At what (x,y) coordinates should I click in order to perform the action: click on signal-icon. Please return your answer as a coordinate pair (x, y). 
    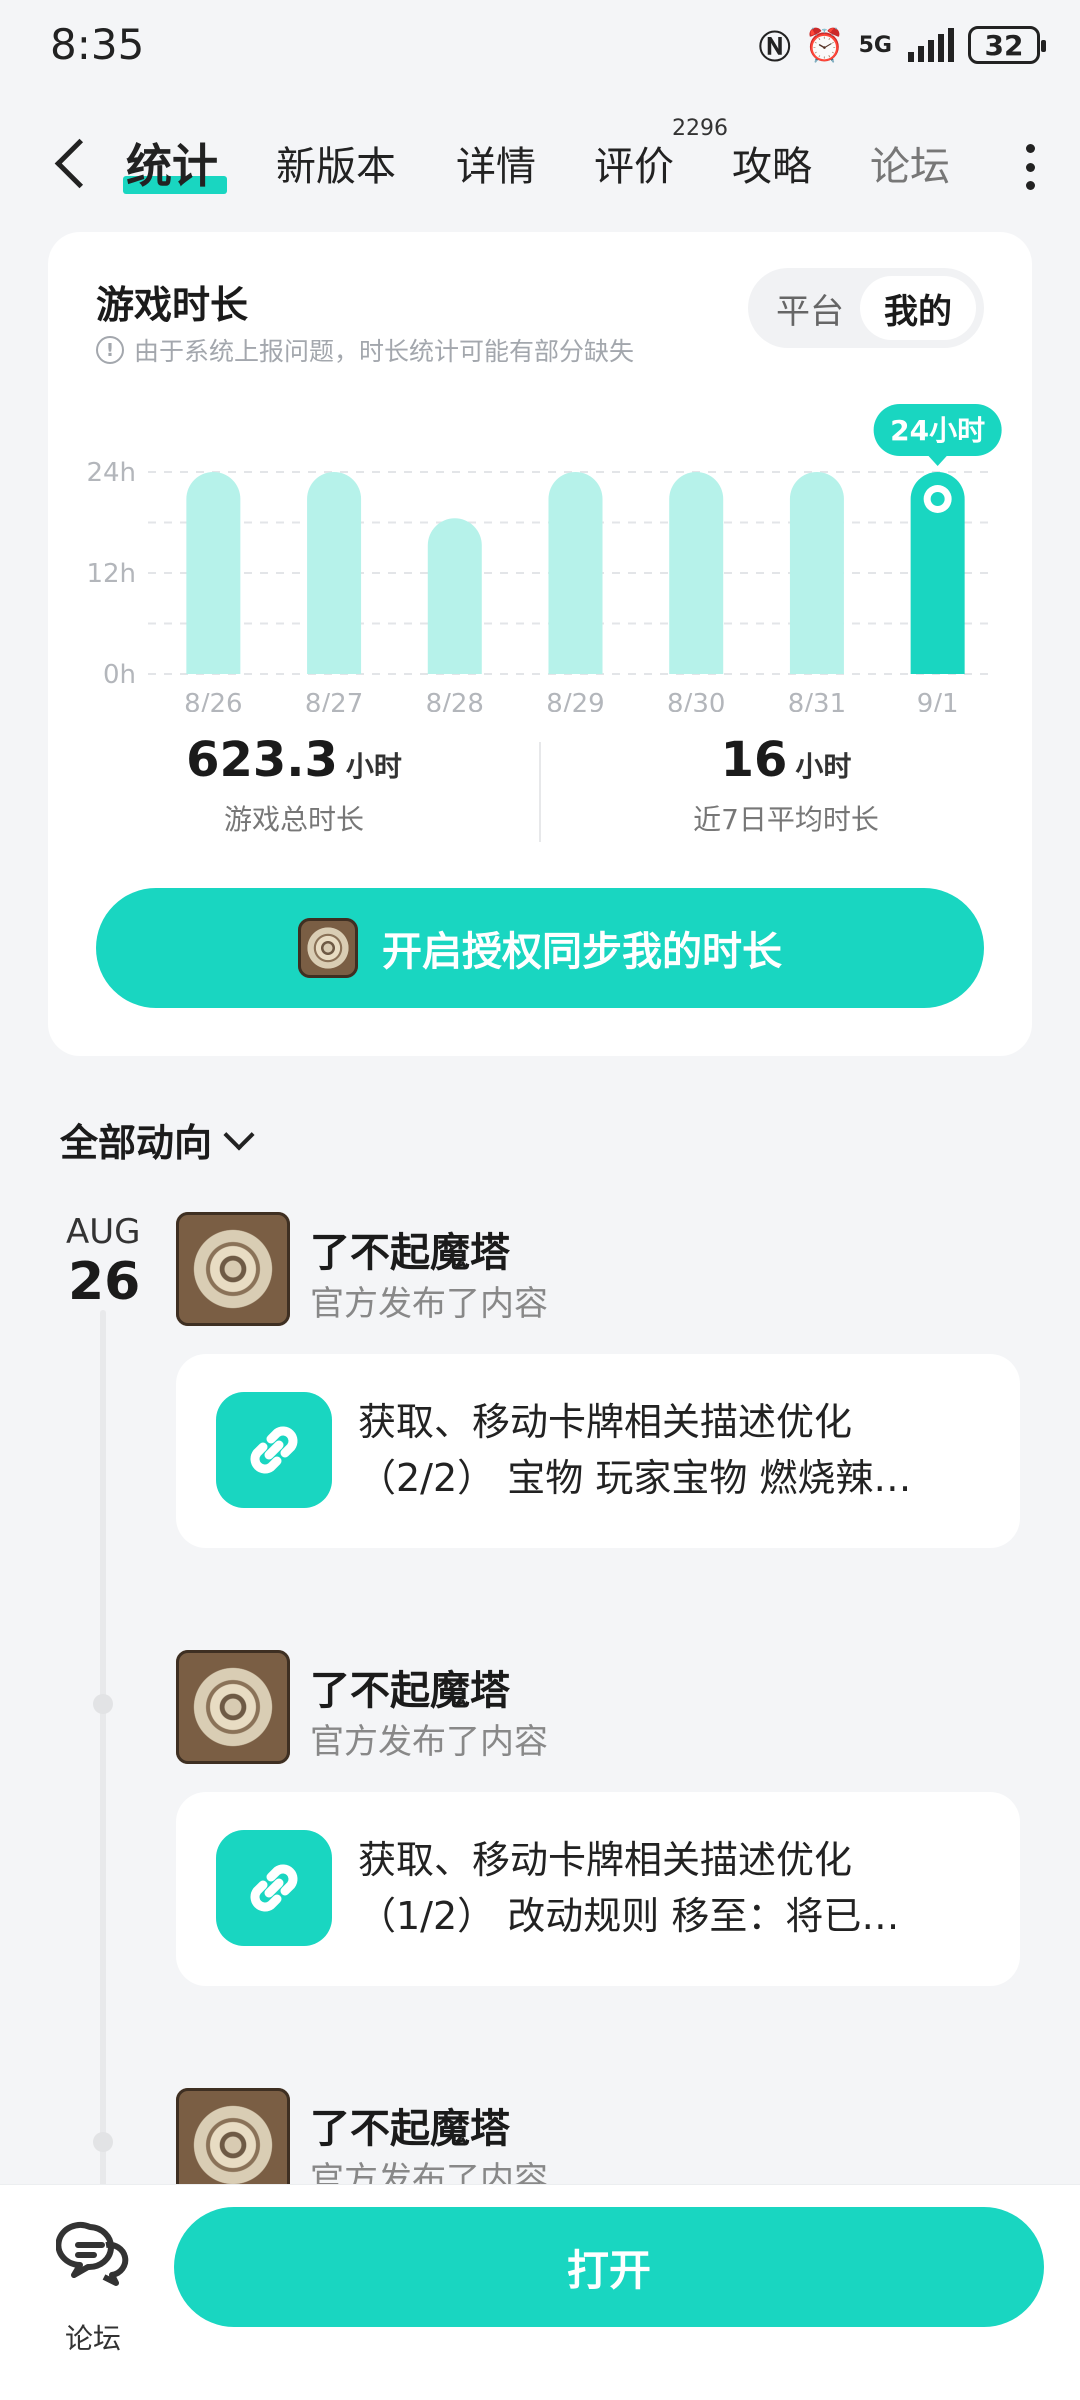
    Looking at the image, I should click on (931, 45).